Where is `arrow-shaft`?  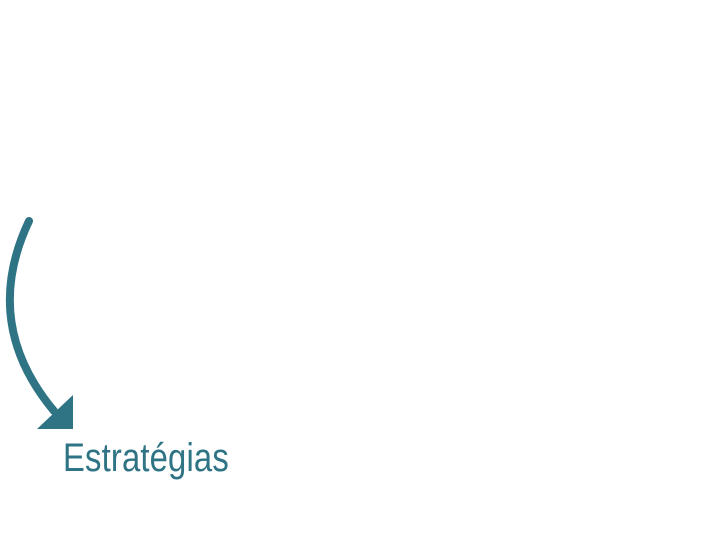
arrow-shaft is located at coordinates (31, 316).